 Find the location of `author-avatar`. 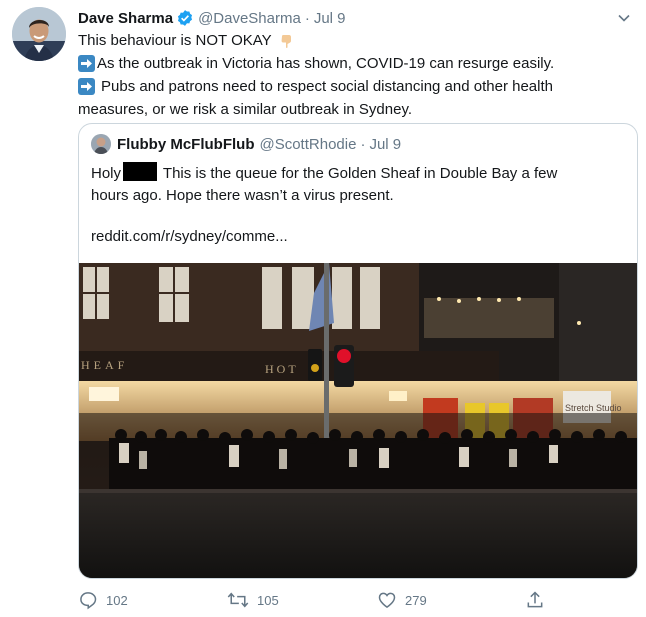

author-avatar is located at coordinates (39, 34).